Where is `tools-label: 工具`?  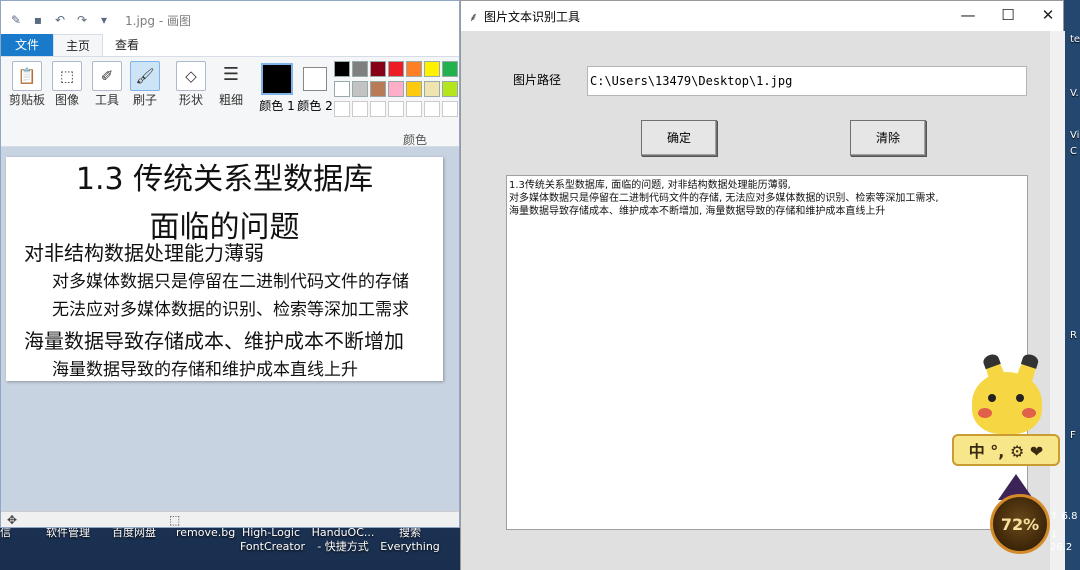
tools-label: 工具 is located at coordinates (106, 100).